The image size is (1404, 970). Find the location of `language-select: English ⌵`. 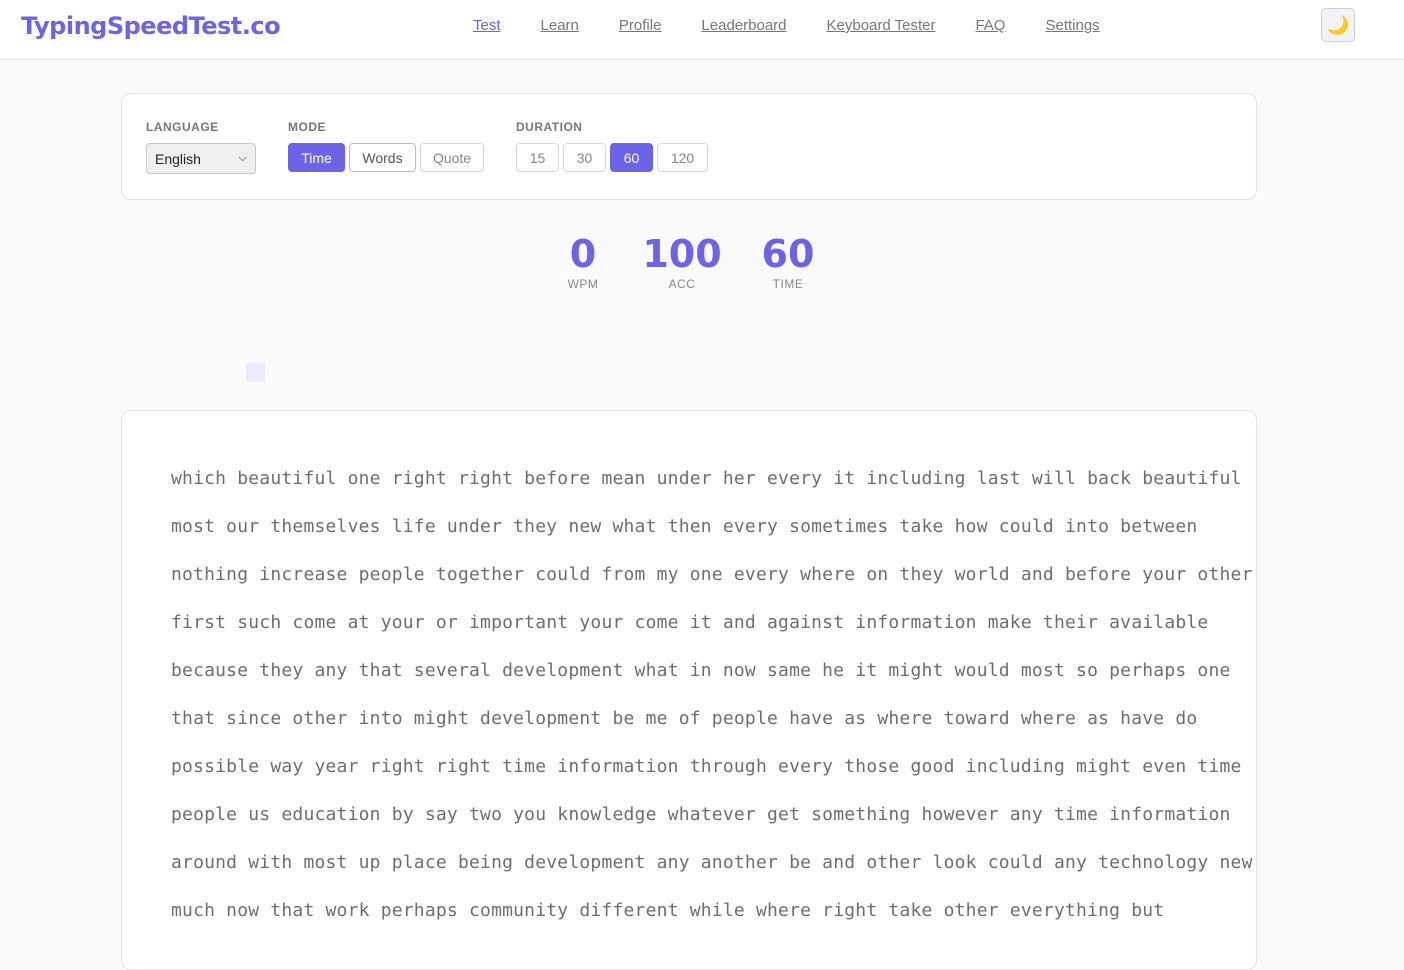

language-select: English ⌵ is located at coordinates (201, 158).